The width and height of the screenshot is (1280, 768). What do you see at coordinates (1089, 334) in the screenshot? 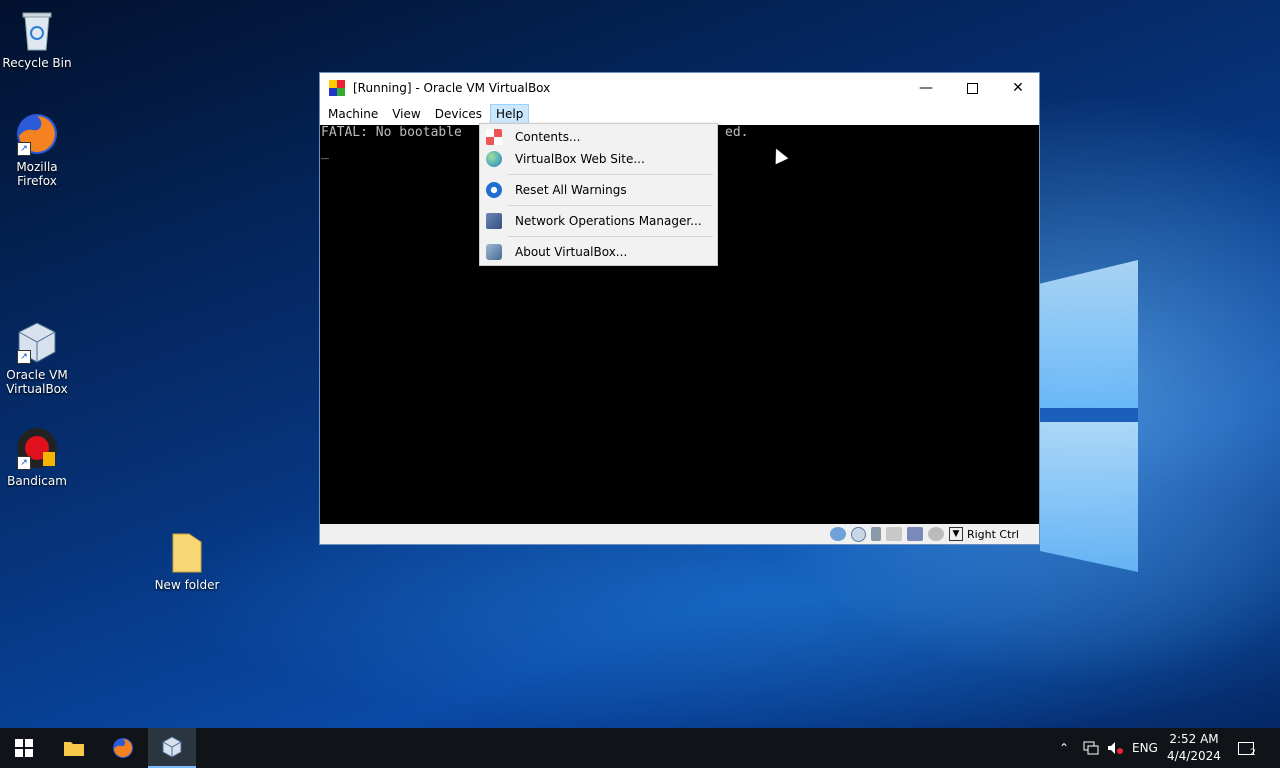
I see `logo-pane-top` at bounding box center [1089, 334].